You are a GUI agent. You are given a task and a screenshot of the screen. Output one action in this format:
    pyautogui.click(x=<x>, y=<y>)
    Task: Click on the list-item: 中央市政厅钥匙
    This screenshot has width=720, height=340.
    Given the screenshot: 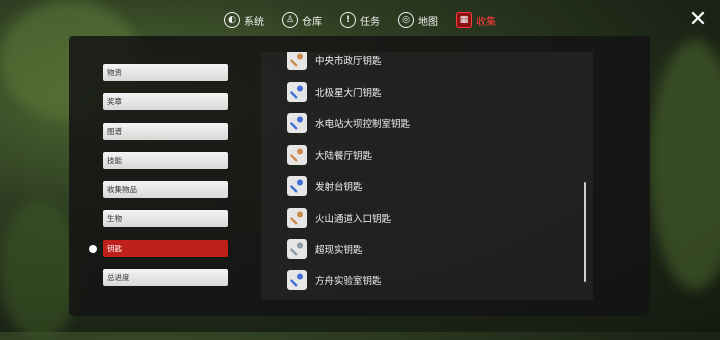 What is the action you would take?
    pyautogui.click(x=334, y=62)
    